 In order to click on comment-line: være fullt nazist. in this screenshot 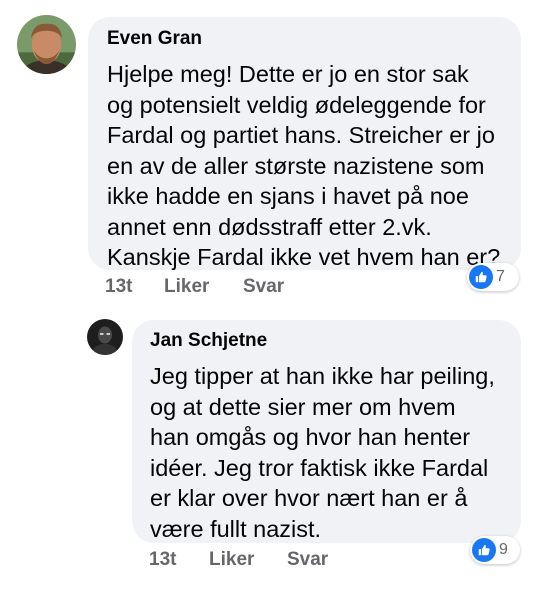, I will do `click(236, 528)`.